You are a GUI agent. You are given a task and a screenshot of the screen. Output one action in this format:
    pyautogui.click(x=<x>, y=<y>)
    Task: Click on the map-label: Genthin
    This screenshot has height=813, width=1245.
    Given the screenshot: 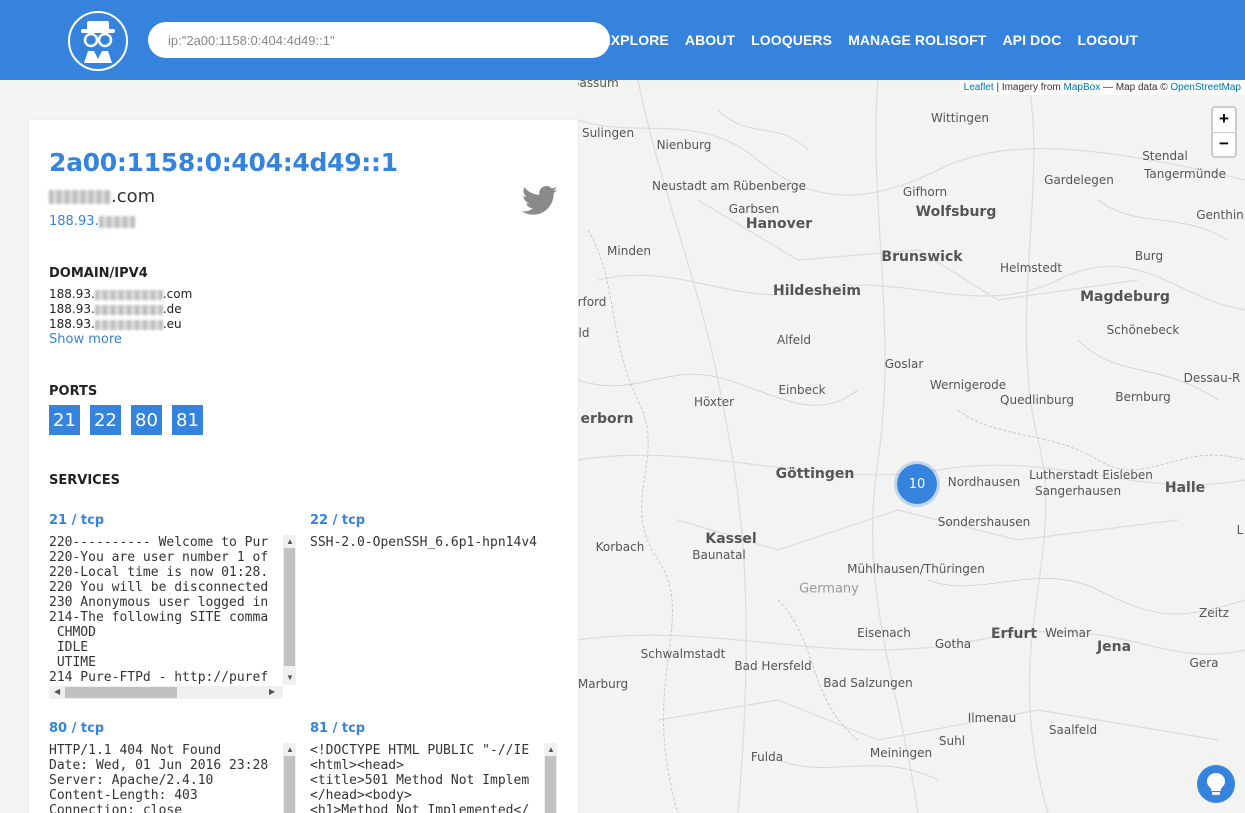 What is the action you would take?
    pyautogui.click(x=1220, y=215)
    